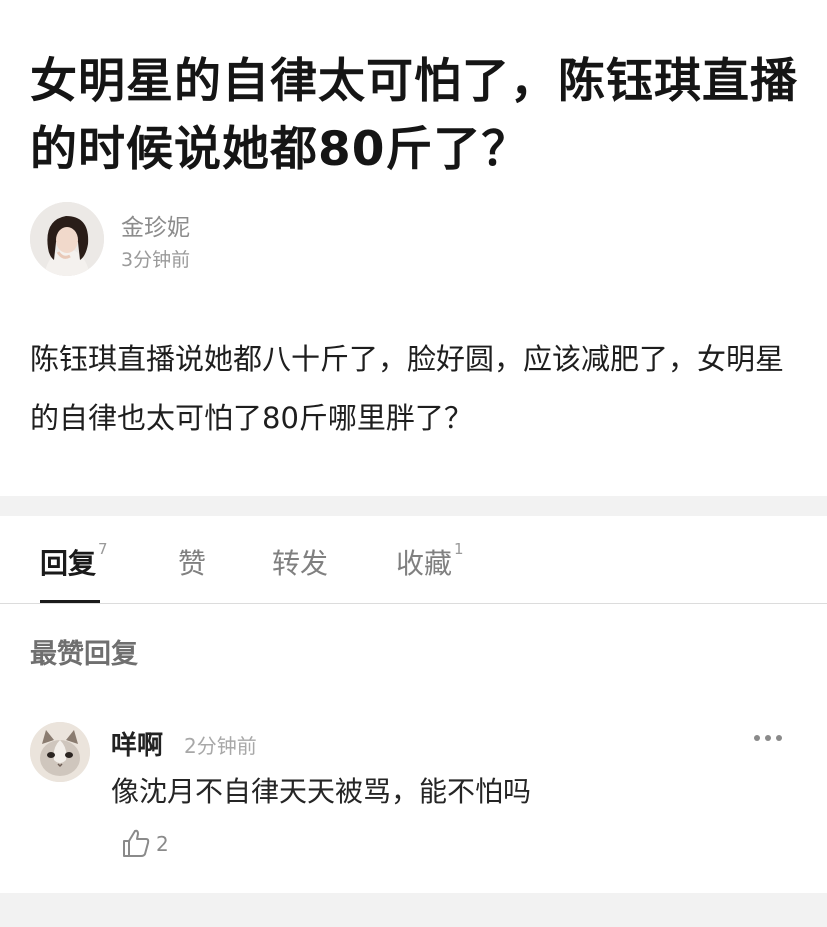 The image size is (827, 927). What do you see at coordinates (103, 549) in the screenshot?
I see `tab-replies-count: 7` at bounding box center [103, 549].